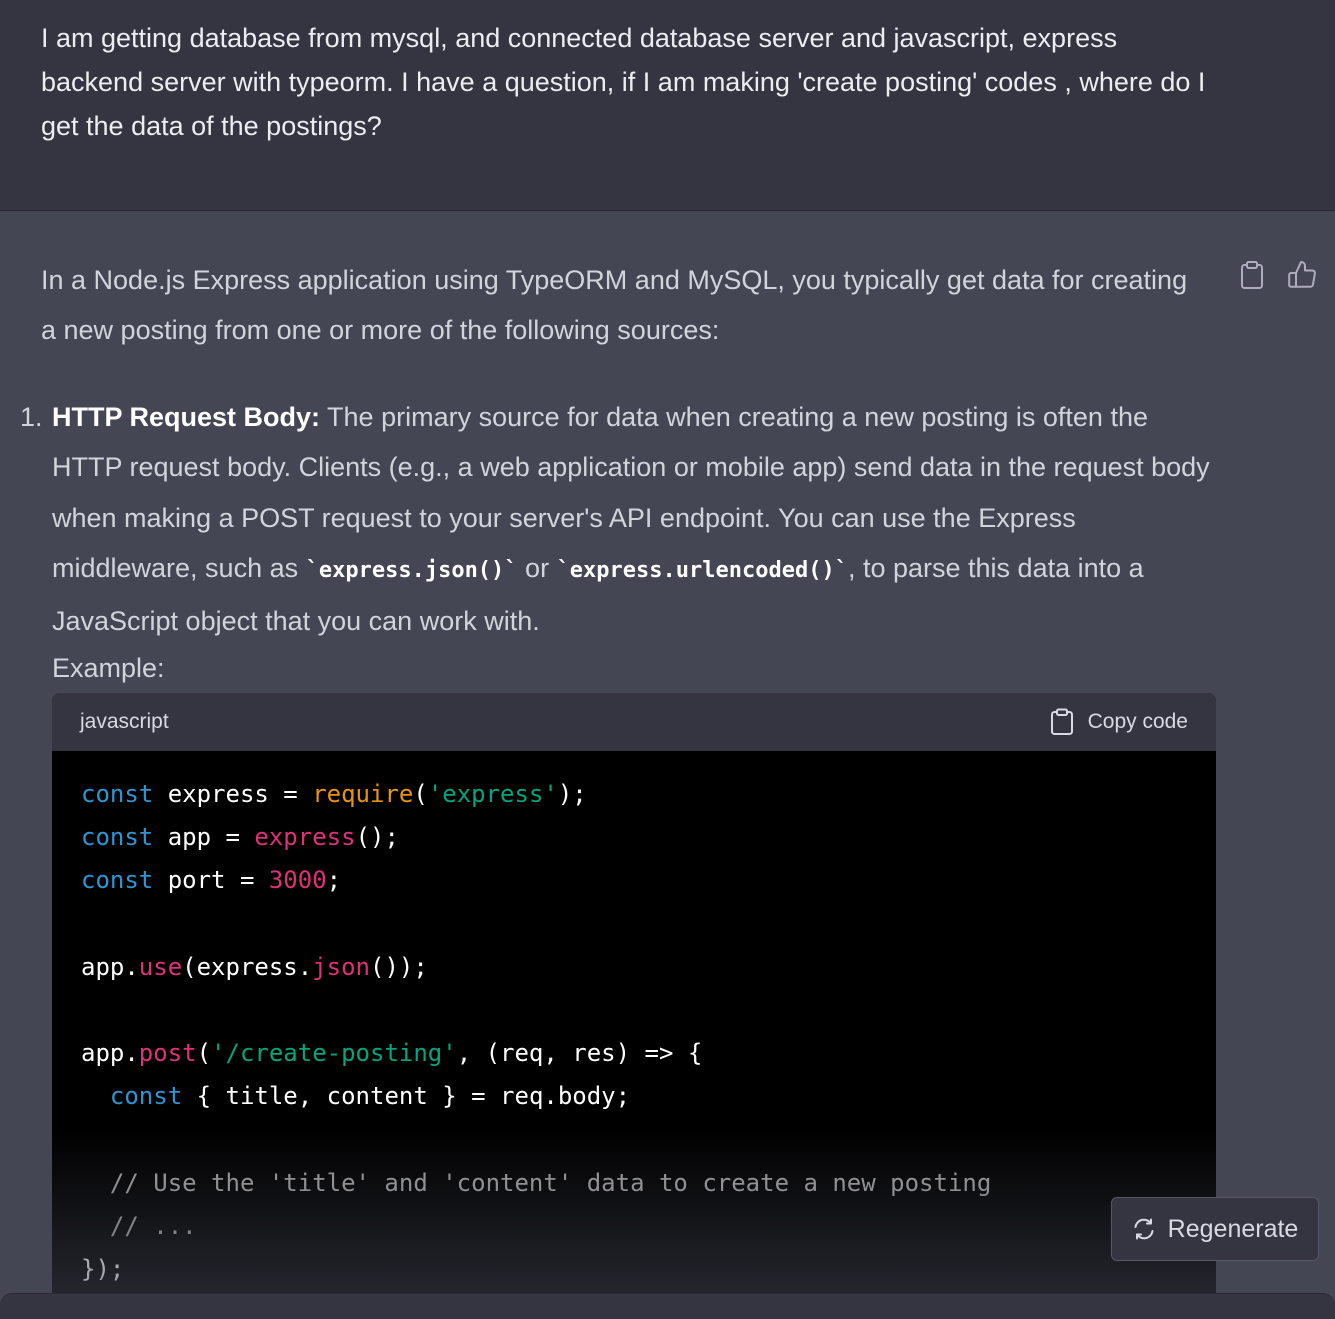 The height and width of the screenshot is (1319, 1335). I want to click on code-token: post, so click(167, 1053).